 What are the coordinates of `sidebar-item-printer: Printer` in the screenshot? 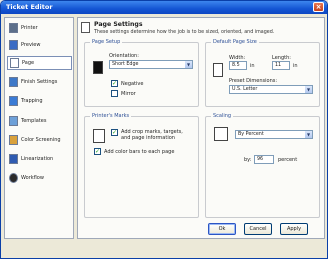 It's located at (39, 28).